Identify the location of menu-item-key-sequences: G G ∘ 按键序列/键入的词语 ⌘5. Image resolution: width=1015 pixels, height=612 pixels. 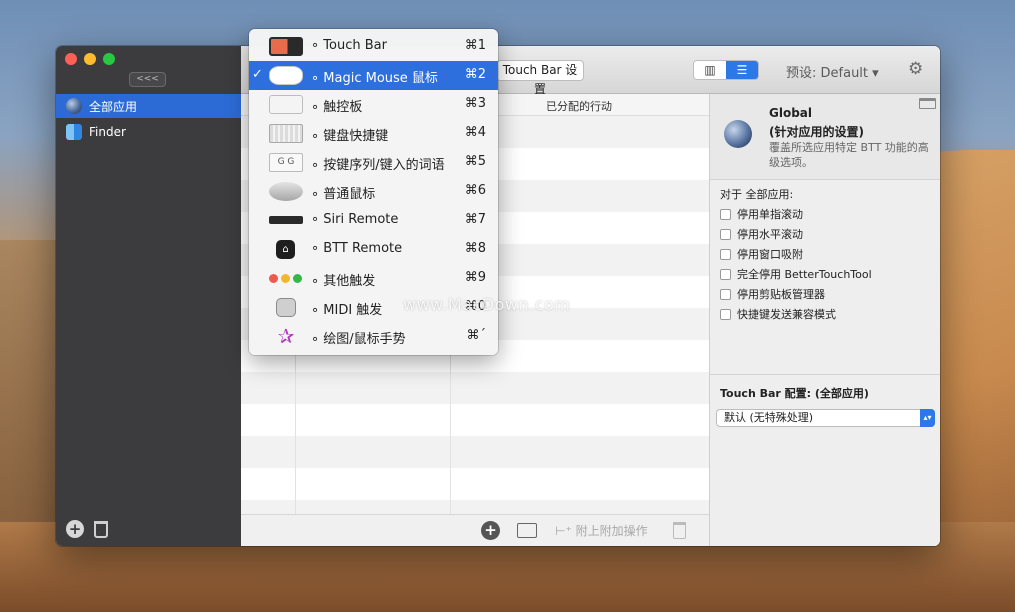
(373, 162).